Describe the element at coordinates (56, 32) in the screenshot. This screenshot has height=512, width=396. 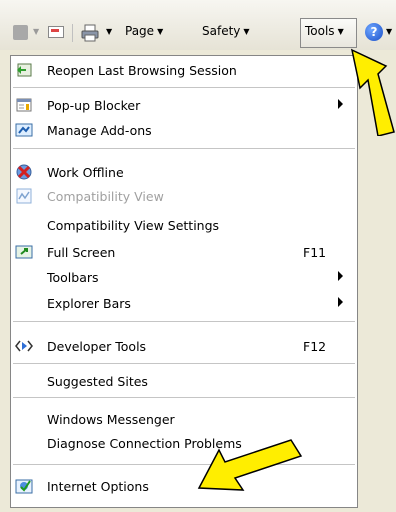
I see `read-mail-icon` at that location.